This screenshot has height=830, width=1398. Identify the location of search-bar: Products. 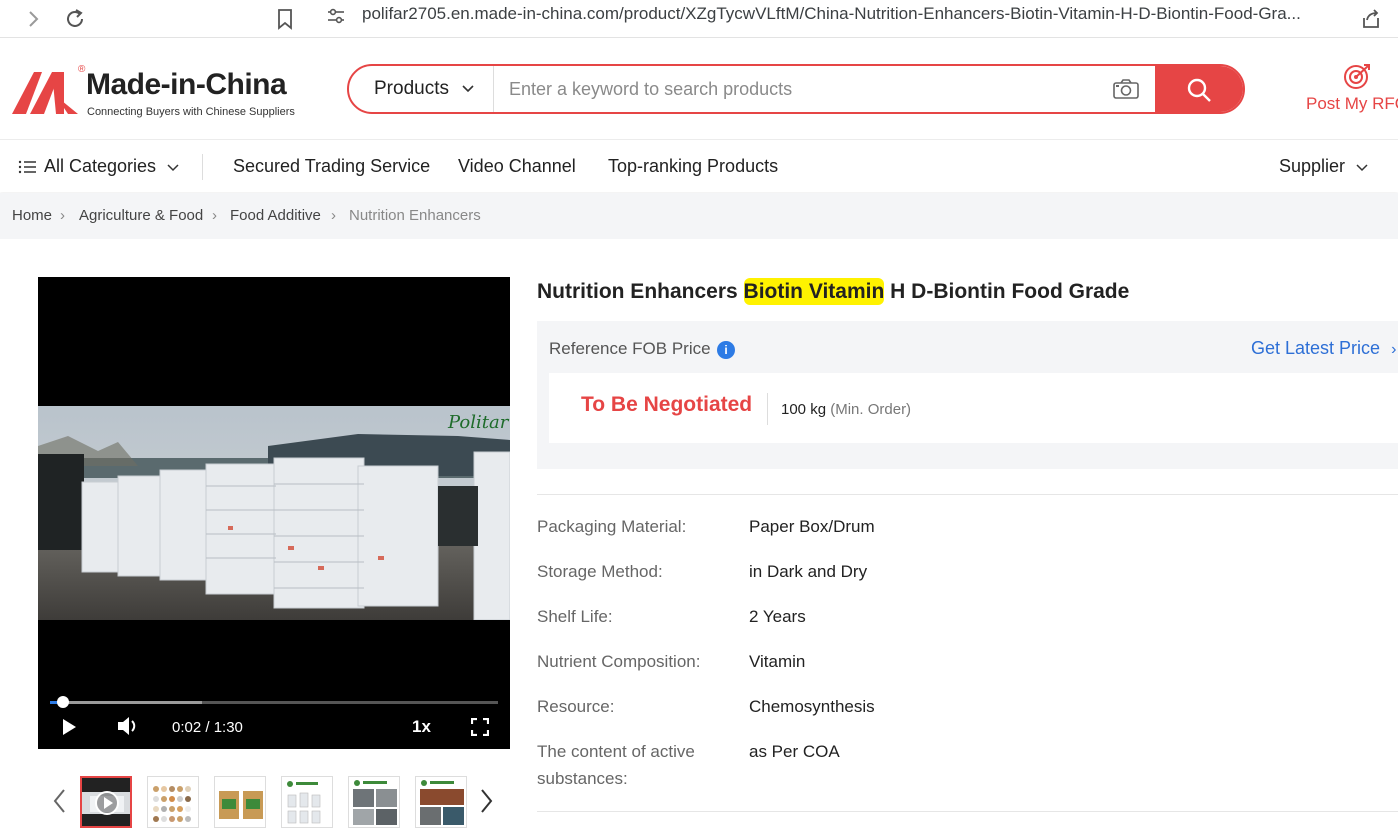
(796, 89).